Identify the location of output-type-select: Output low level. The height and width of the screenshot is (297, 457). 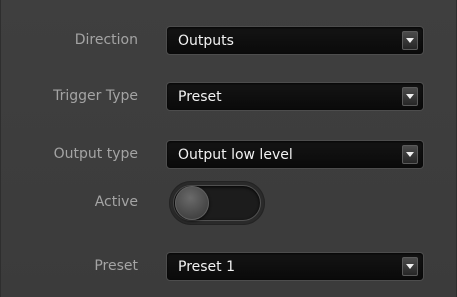
(295, 154).